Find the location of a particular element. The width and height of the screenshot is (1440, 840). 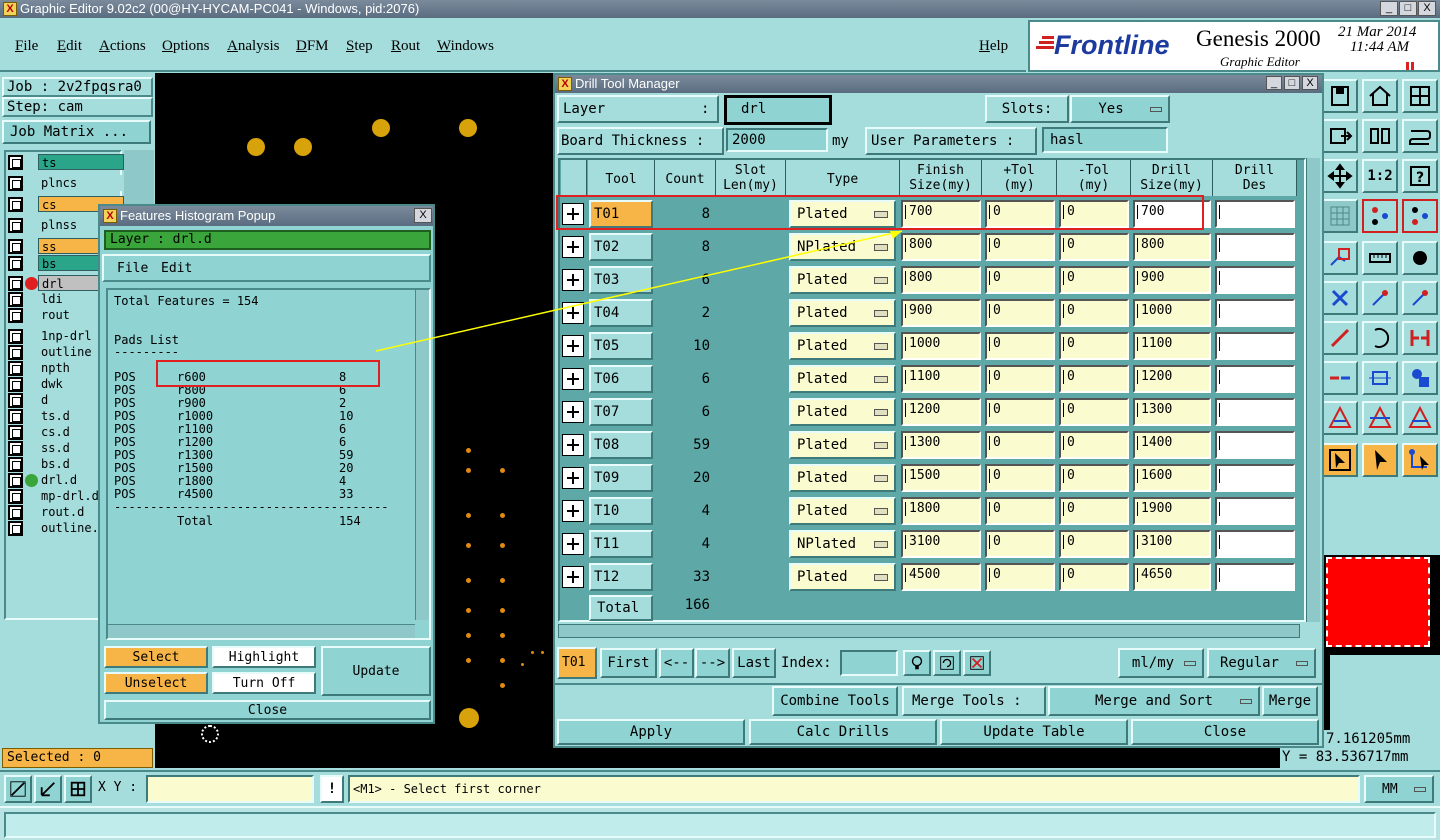

menu-step: Step is located at coordinates (359, 46).